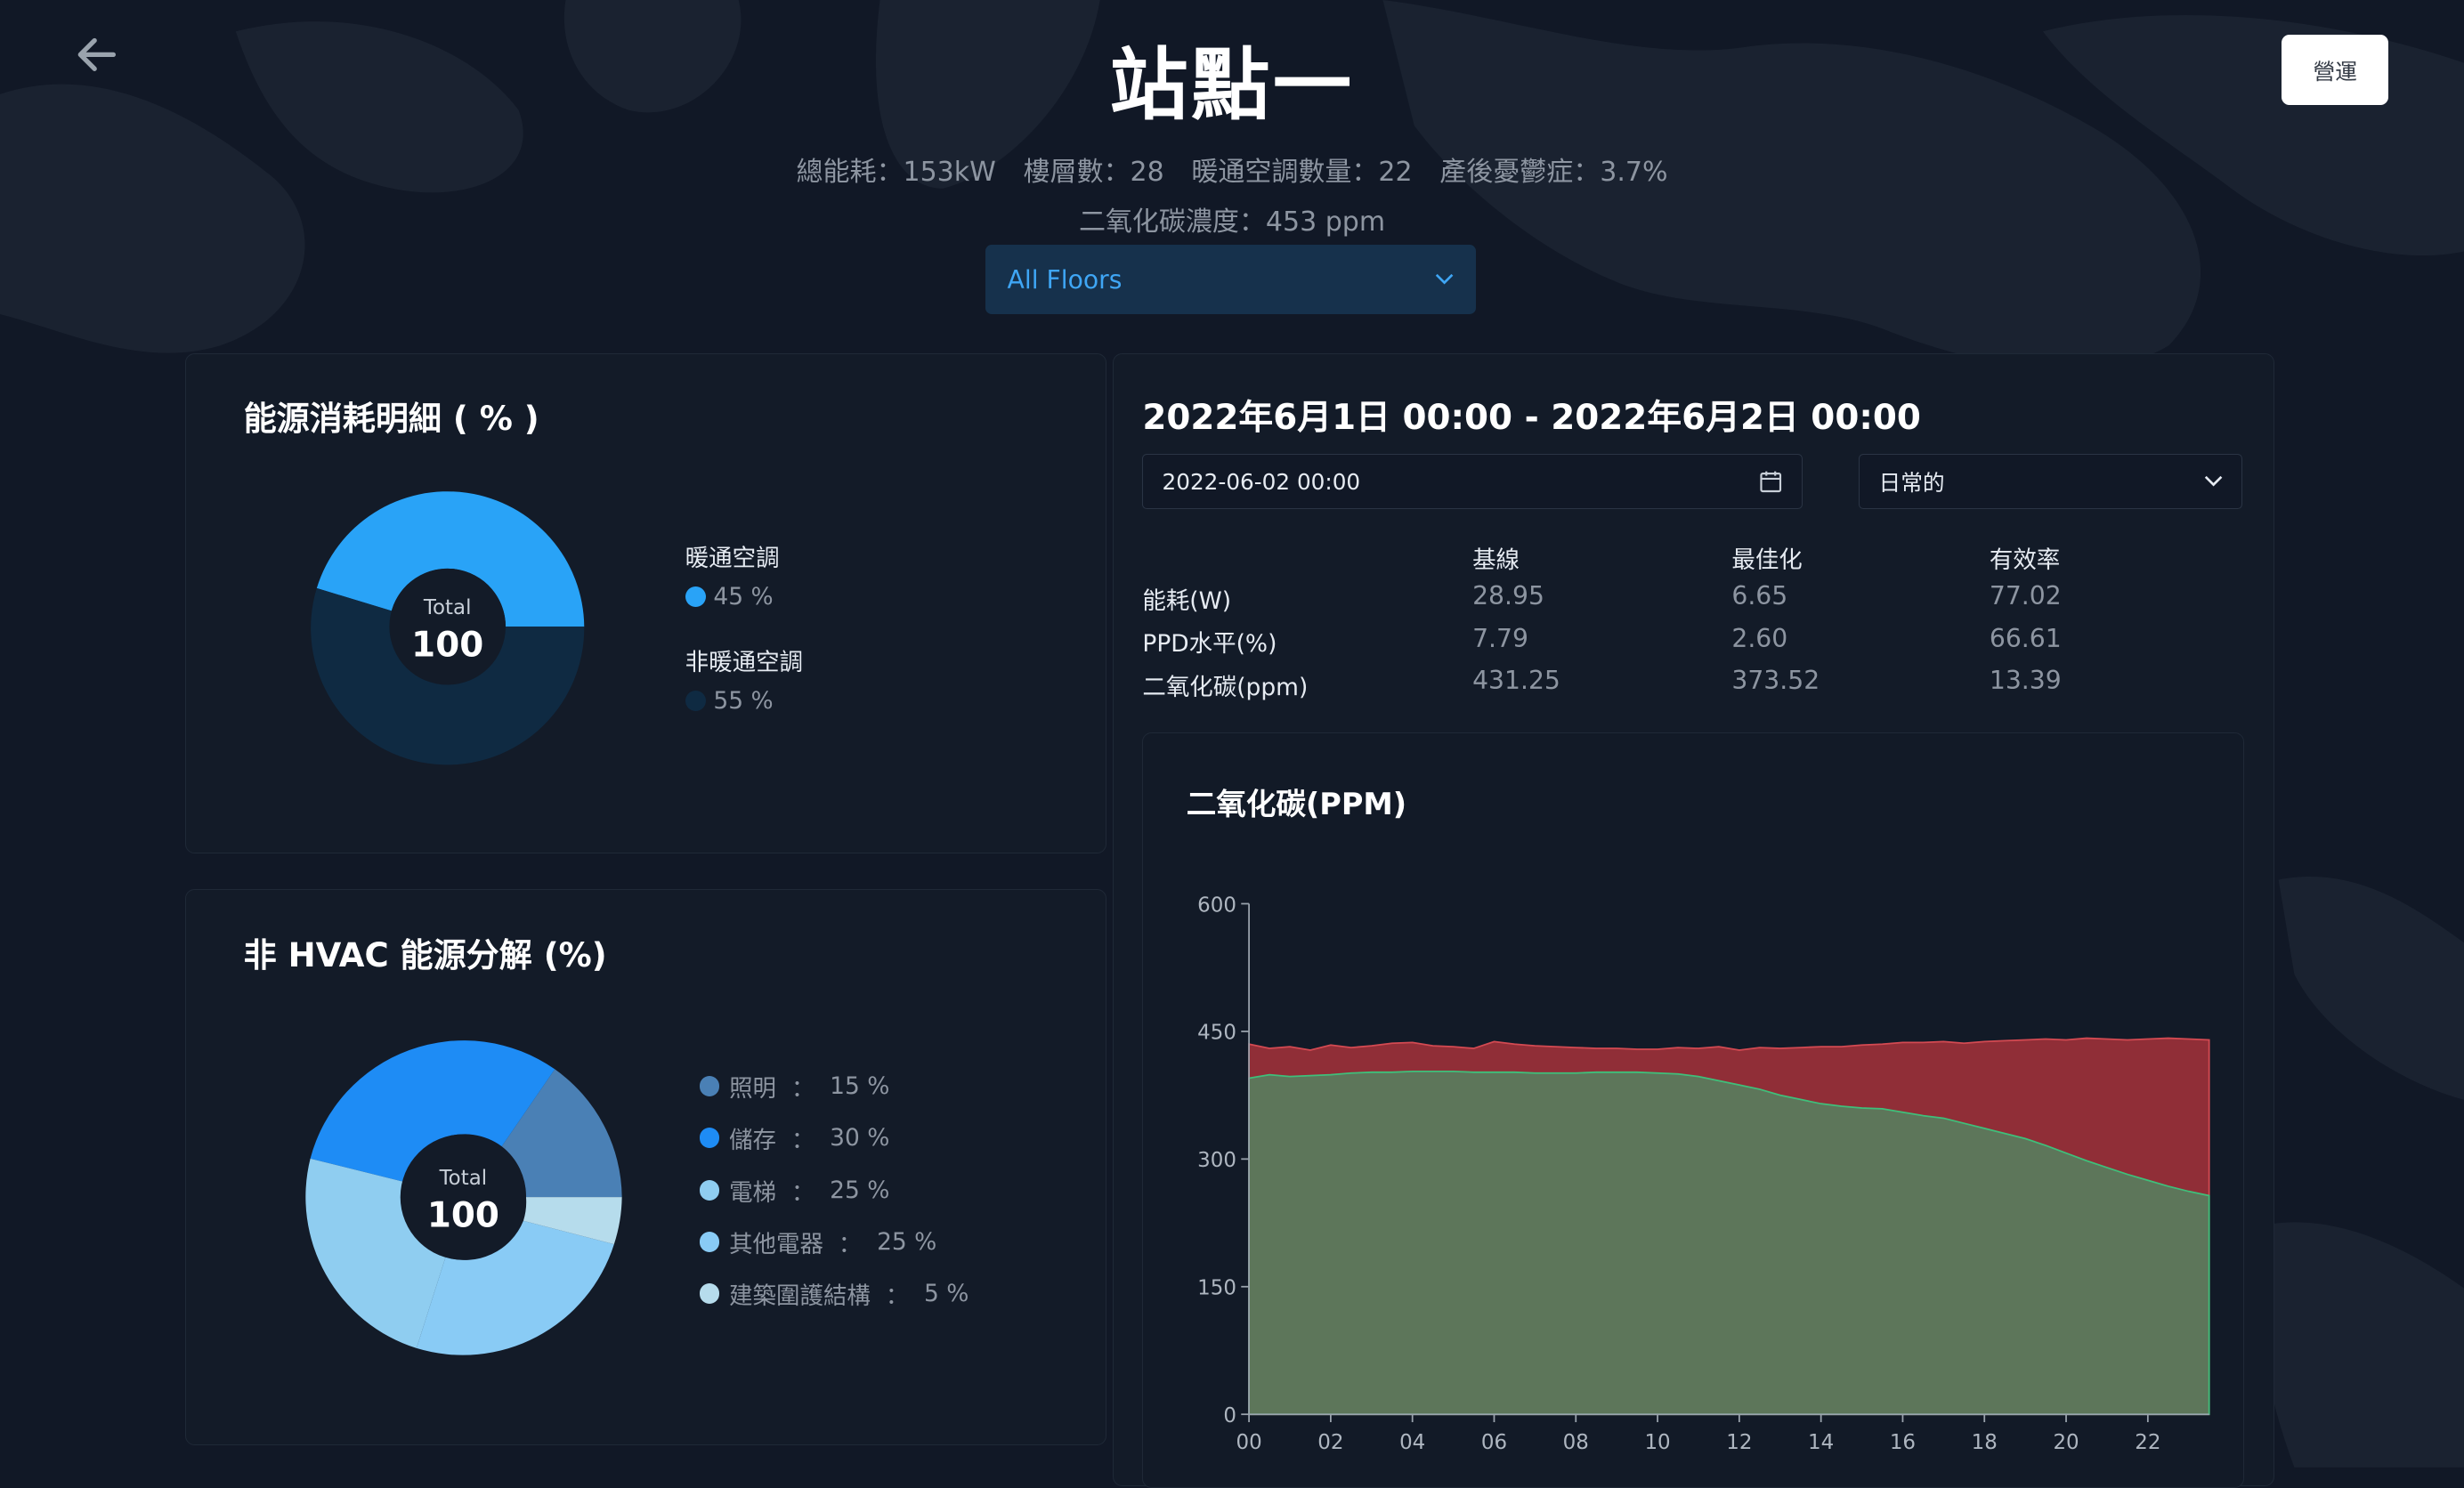  Describe the element at coordinates (860, 1086) in the screenshot. I see `legend-value: 15 %` at that location.